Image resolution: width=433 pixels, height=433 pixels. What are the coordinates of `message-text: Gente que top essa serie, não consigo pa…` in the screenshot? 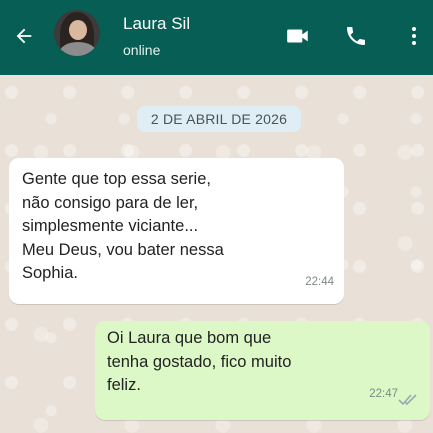 It's located at (123, 226).